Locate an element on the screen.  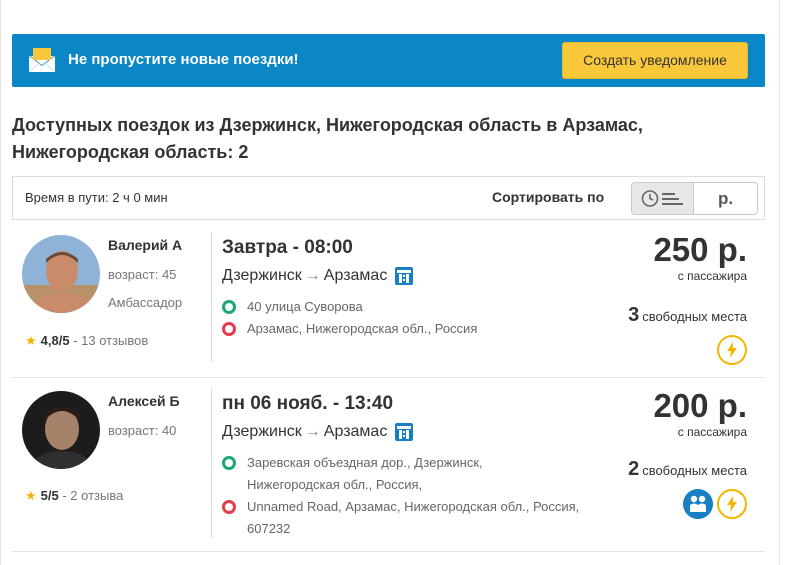
available-seats: 2 свободных места is located at coordinates (687, 469).